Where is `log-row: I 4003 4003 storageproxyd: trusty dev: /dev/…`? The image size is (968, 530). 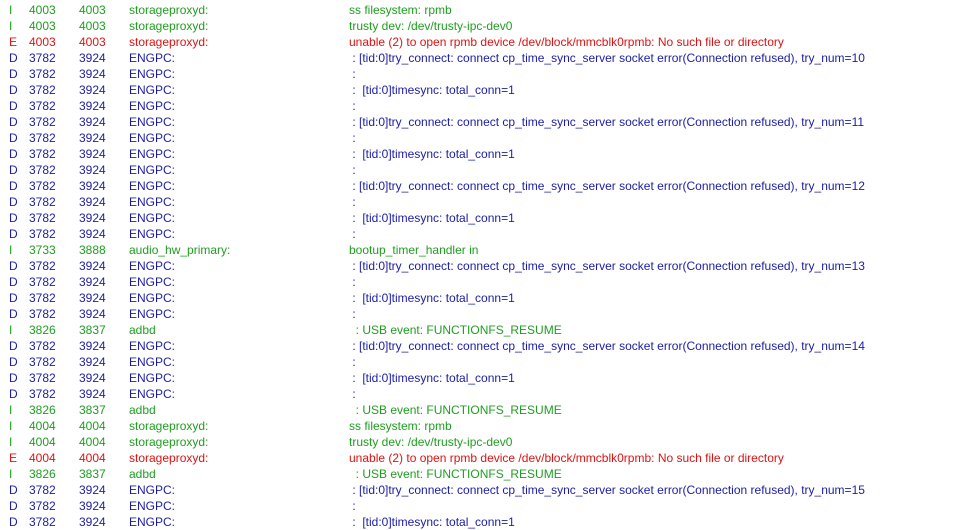 log-row: I 4003 4003 storageproxyd: trusty dev: /dev/… is located at coordinates (484, 26).